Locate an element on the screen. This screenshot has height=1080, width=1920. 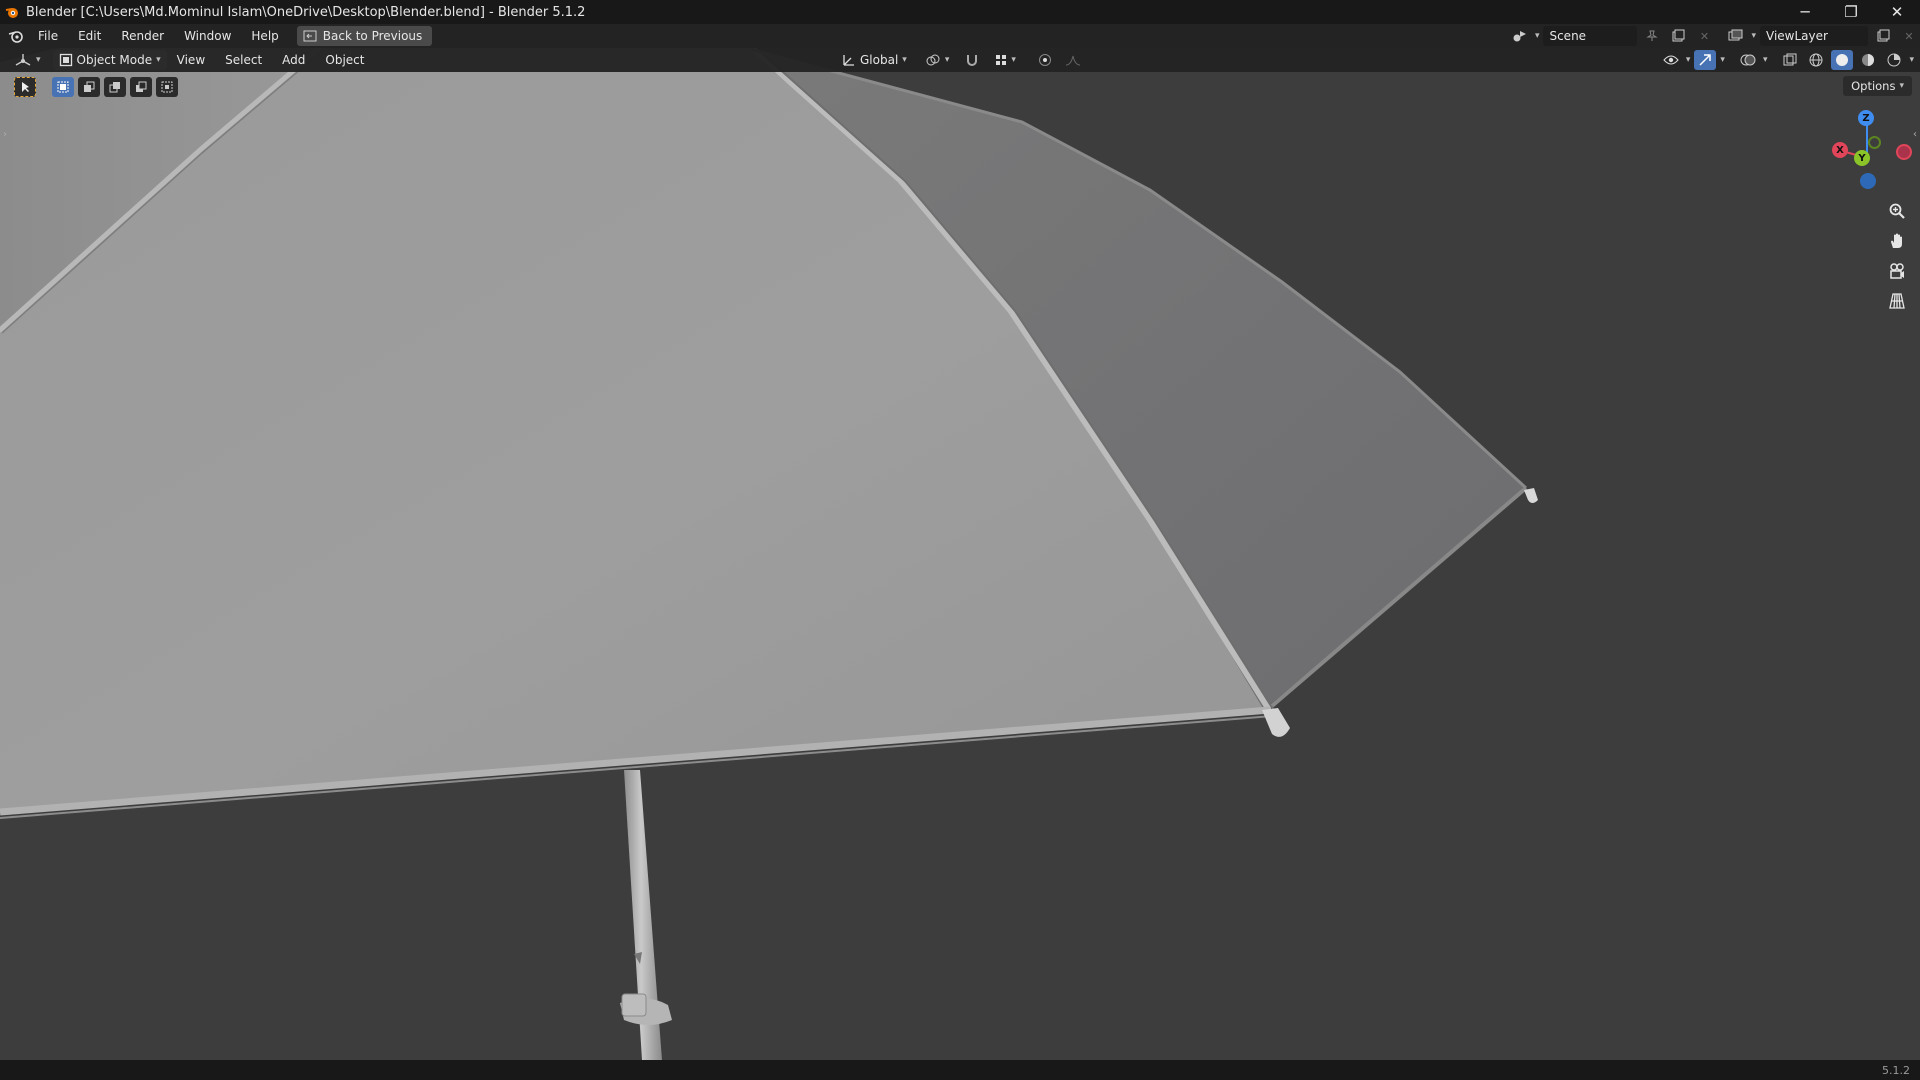
gizmo-negative-y is located at coordinates (1874, 142).